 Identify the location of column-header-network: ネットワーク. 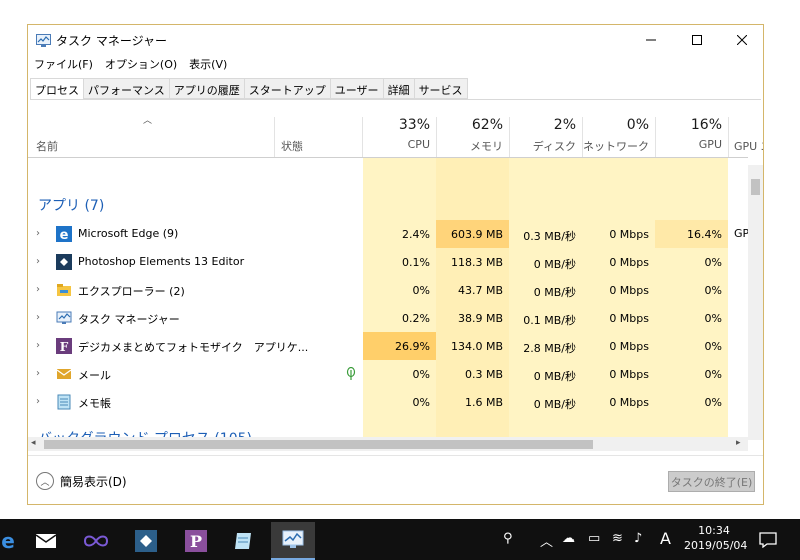
(616, 146).